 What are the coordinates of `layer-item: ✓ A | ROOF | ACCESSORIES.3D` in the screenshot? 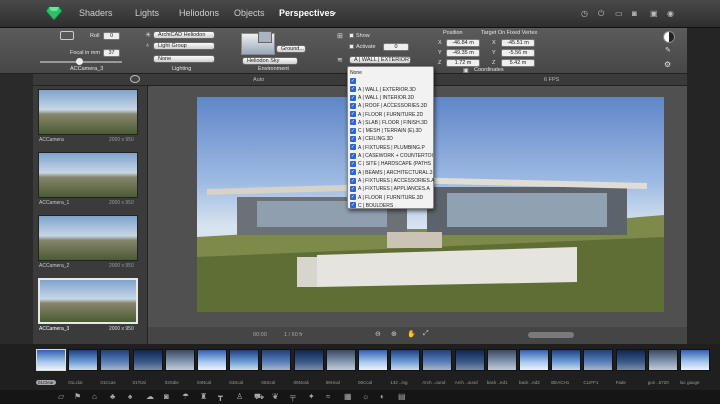 It's located at (392, 106).